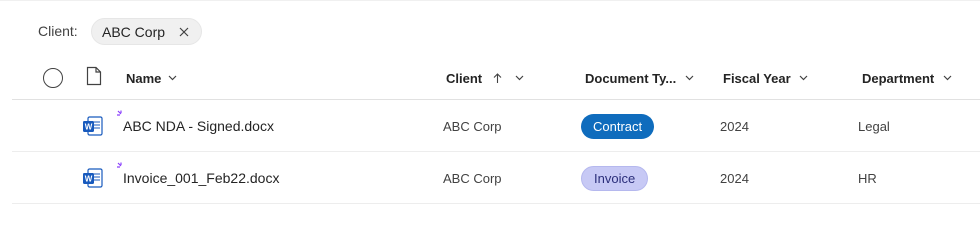  What do you see at coordinates (757, 78) in the screenshot?
I see `column-header-fiscal-year-label: Fiscal Year` at bounding box center [757, 78].